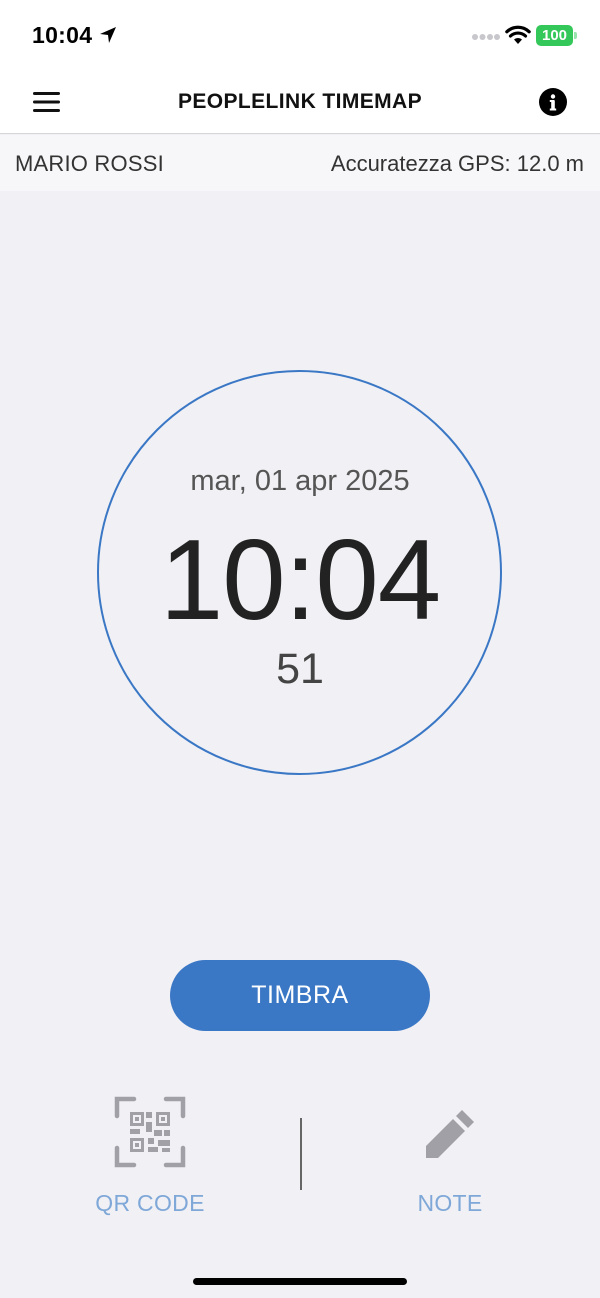 This screenshot has height=1298, width=600. Describe the element at coordinates (556, 35) in the screenshot. I see `battery-indicator: 100` at that location.